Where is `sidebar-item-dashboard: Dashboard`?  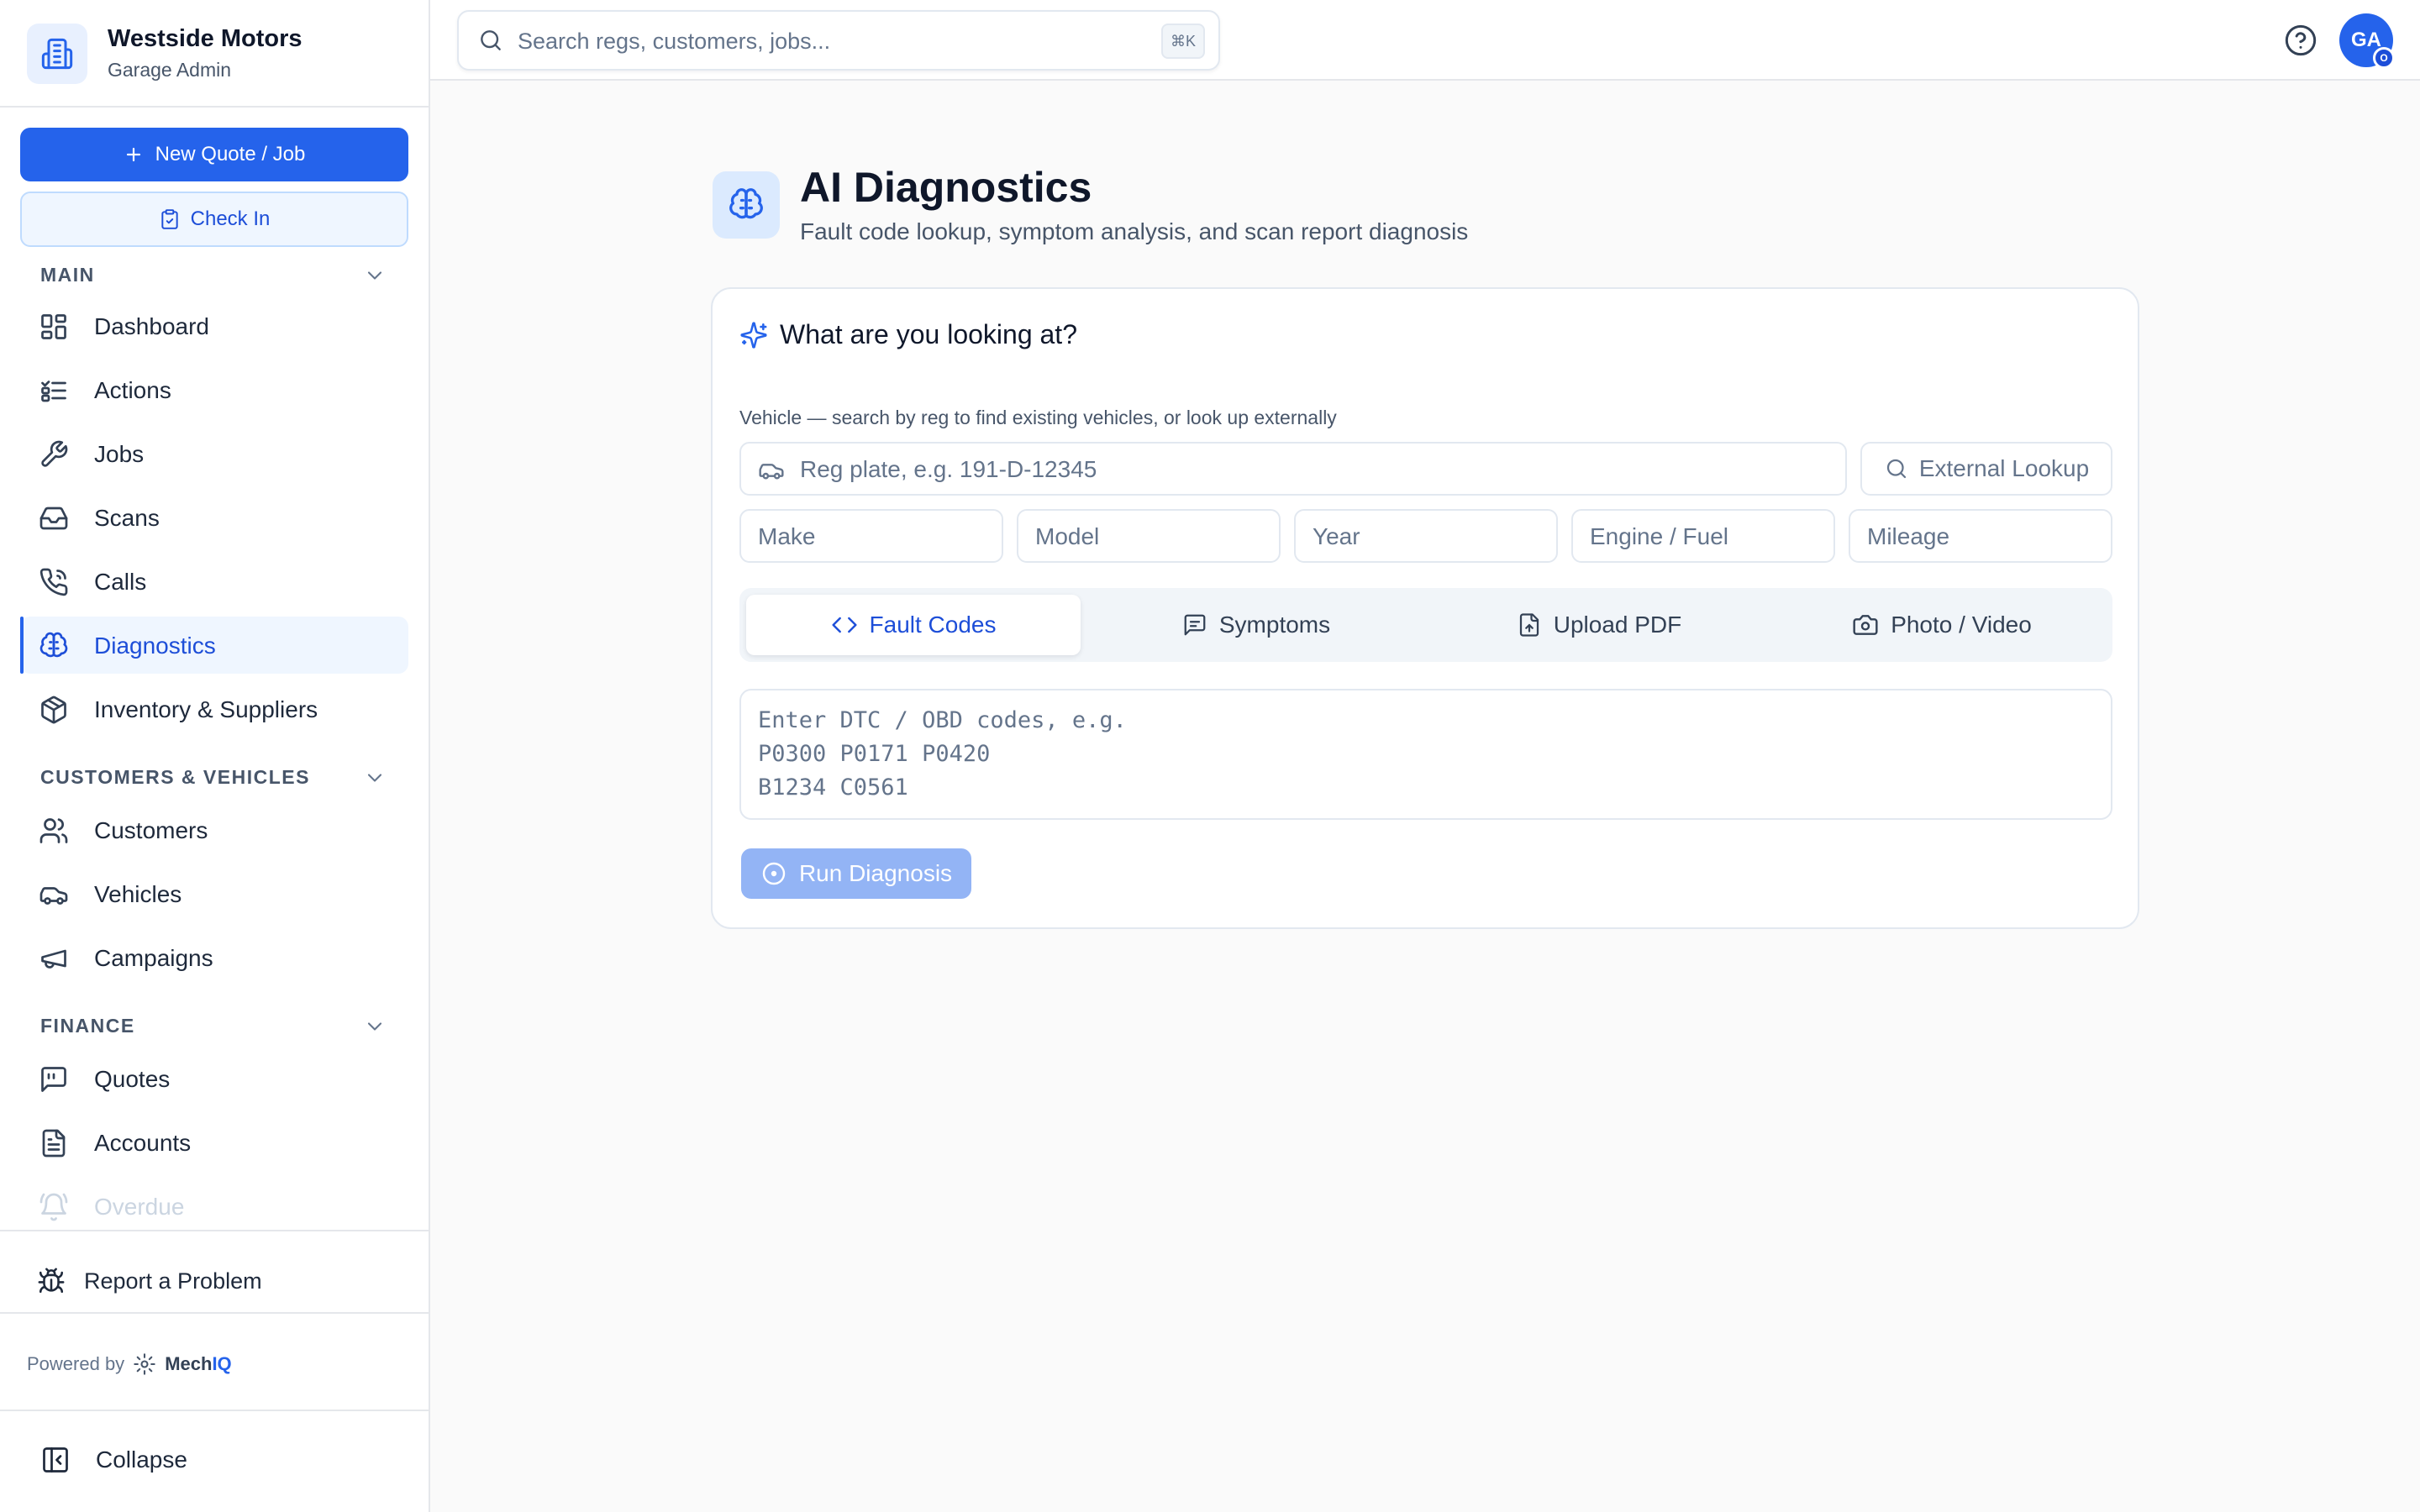
sidebar-item-dashboard: Dashboard is located at coordinates (214, 325).